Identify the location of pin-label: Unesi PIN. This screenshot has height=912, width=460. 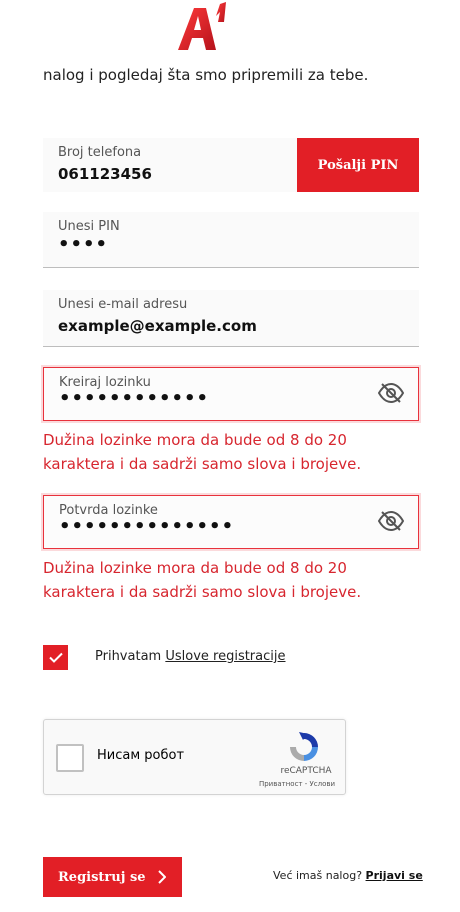
(89, 226).